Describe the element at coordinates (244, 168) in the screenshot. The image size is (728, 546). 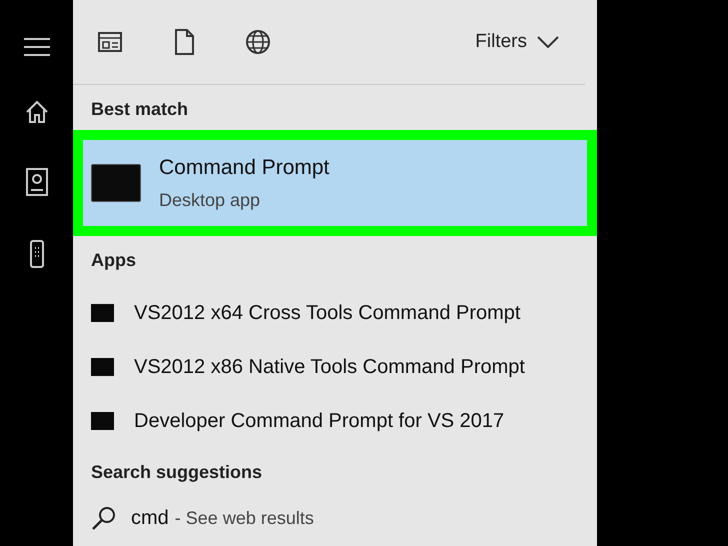
I see `item-title: Command Prompt` at that location.